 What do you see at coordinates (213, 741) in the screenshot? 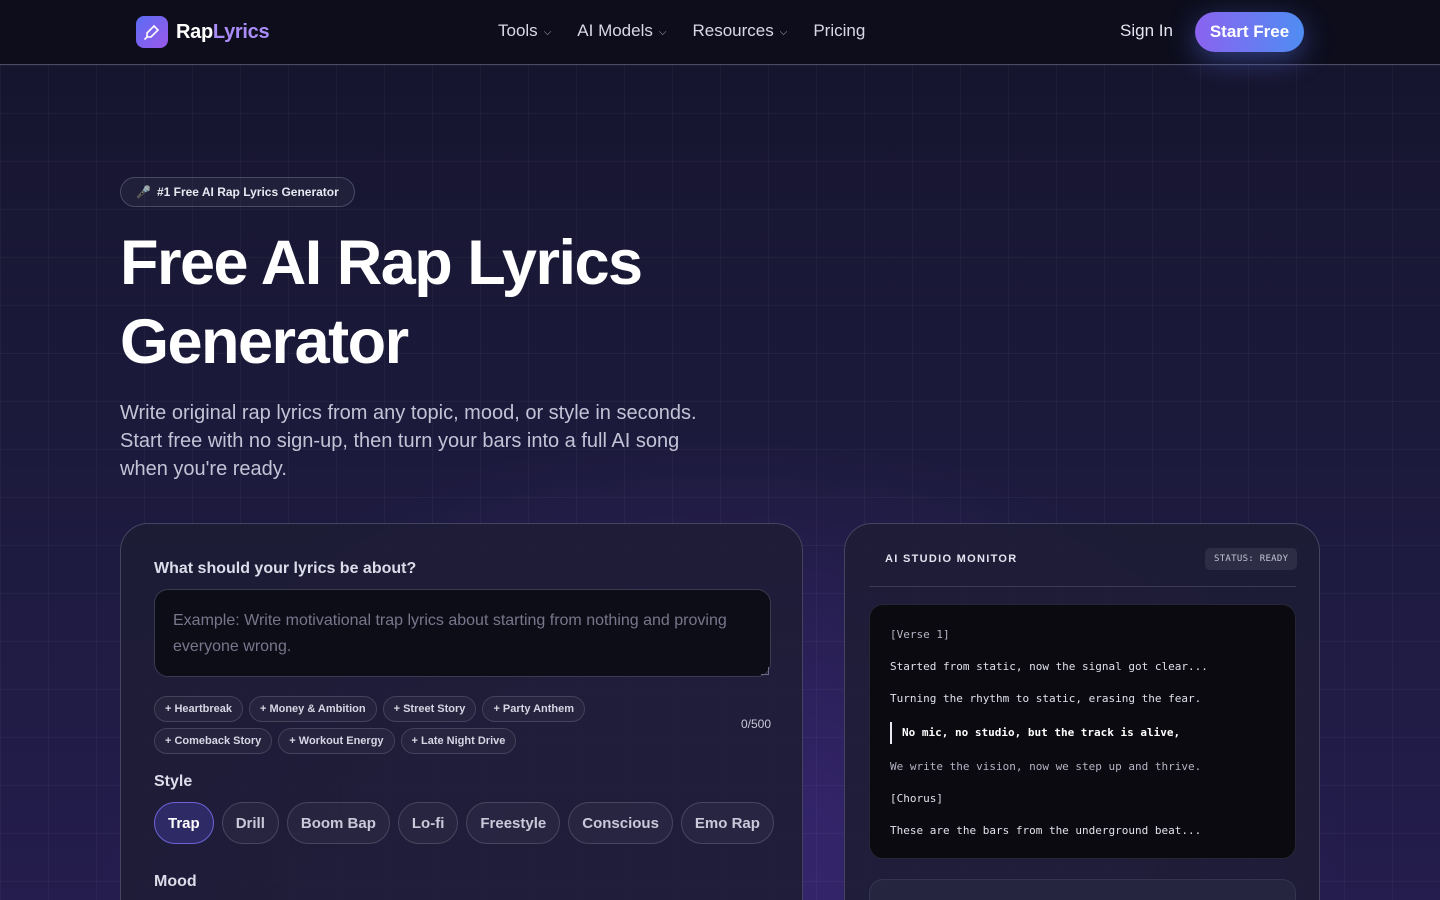
I see `chip-comeback-story: + Comeback Story` at bounding box center [213, 741].